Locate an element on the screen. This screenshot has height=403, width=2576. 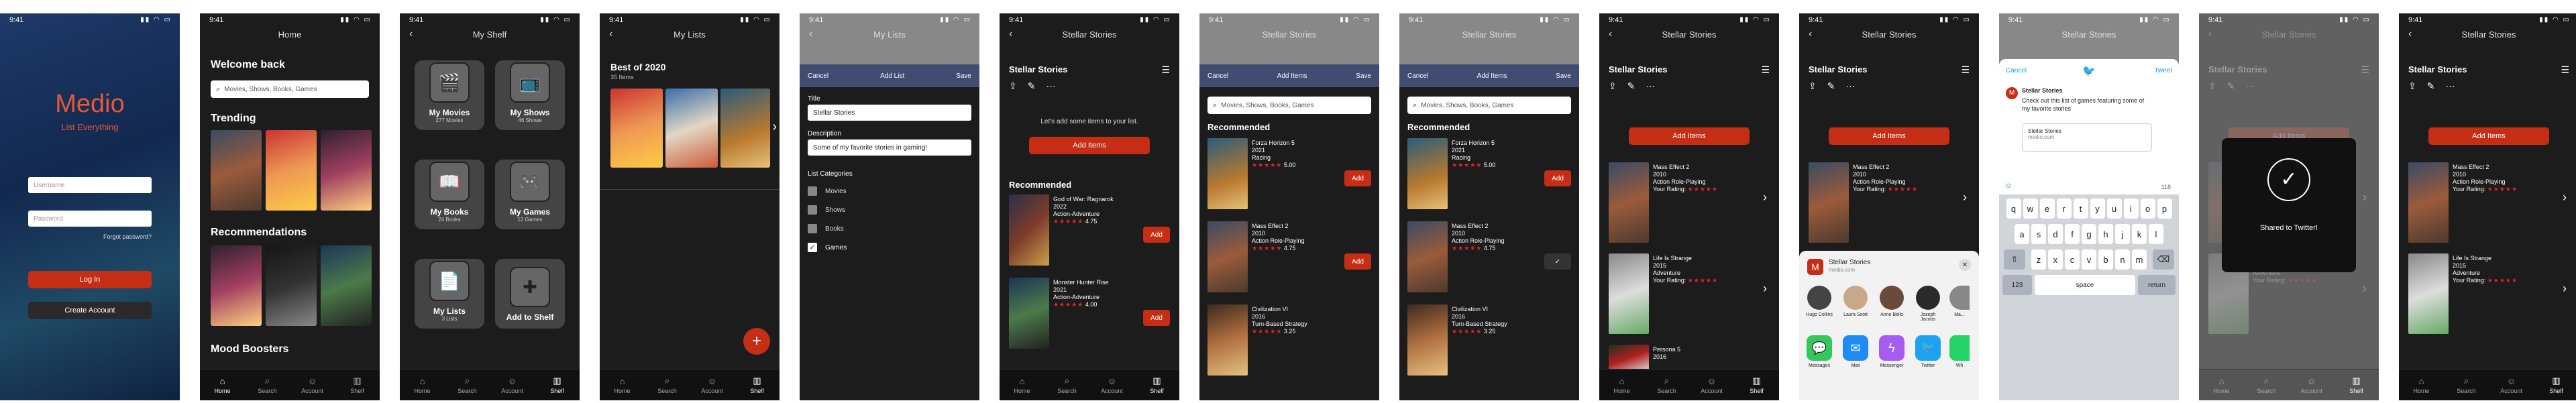
app-twitter: 🐦 Twitter is located at coordinates (1928, 351).